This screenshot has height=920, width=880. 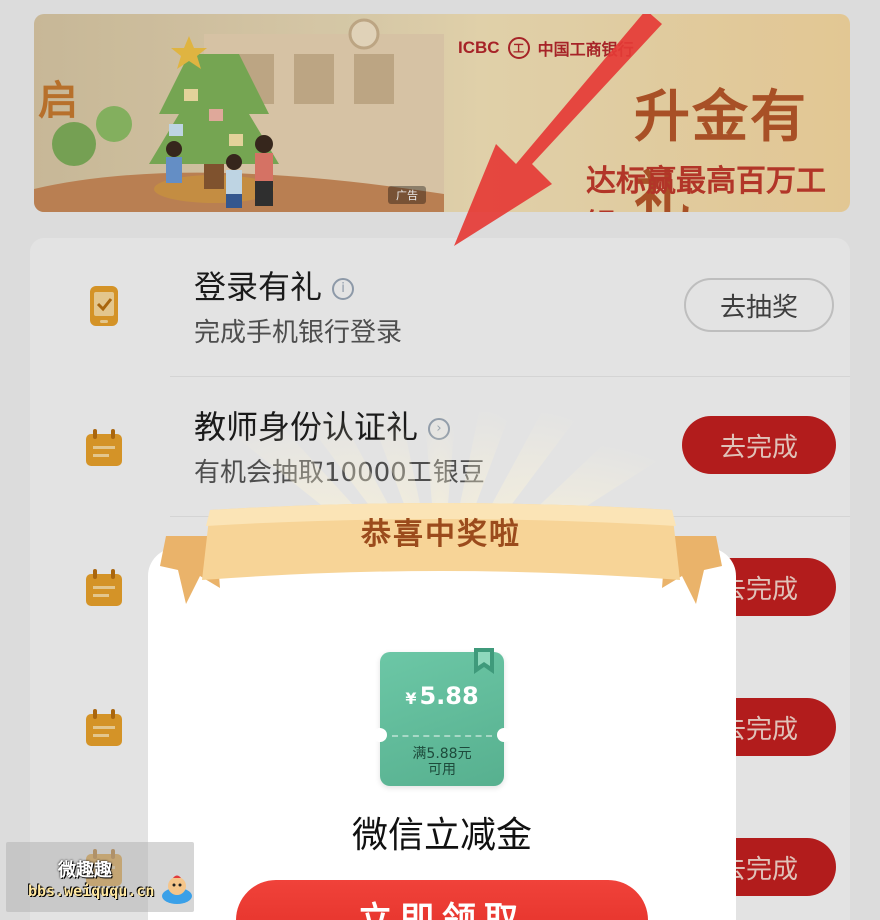 I want to click on watermark-url: bbs.weiququ.cn, so click(x=91, y=891).